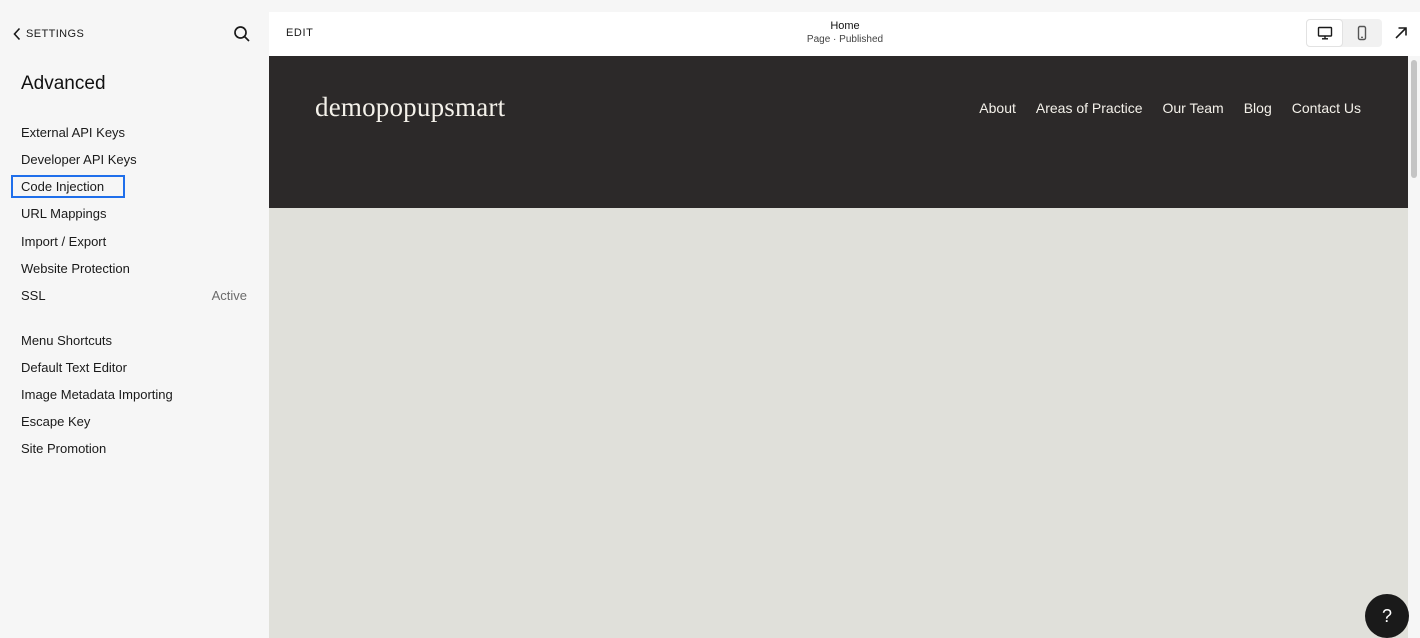 The image size is (1420, 638). Describe the element at coordinates (55, 34) in the screenshot. I see `back-link-label: SETTINGS` at that location.